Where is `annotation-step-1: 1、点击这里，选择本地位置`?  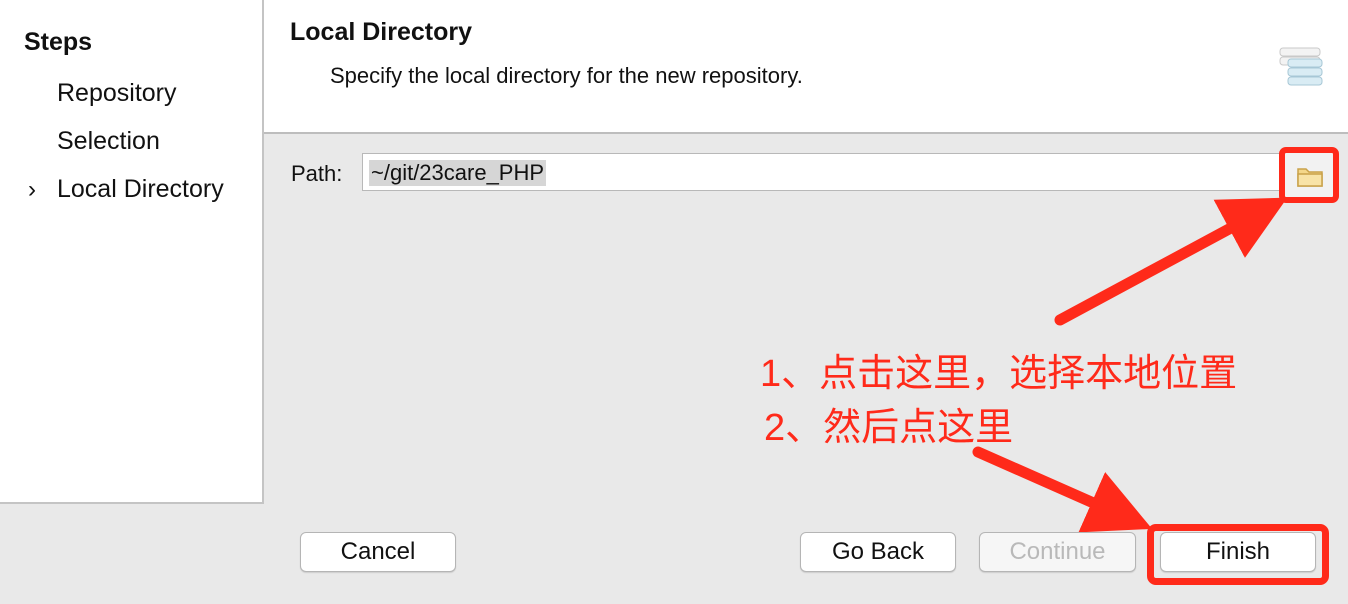 annotation-step-1: 1、点击这里，选择本地位置 is located at coordinates (999, 374).